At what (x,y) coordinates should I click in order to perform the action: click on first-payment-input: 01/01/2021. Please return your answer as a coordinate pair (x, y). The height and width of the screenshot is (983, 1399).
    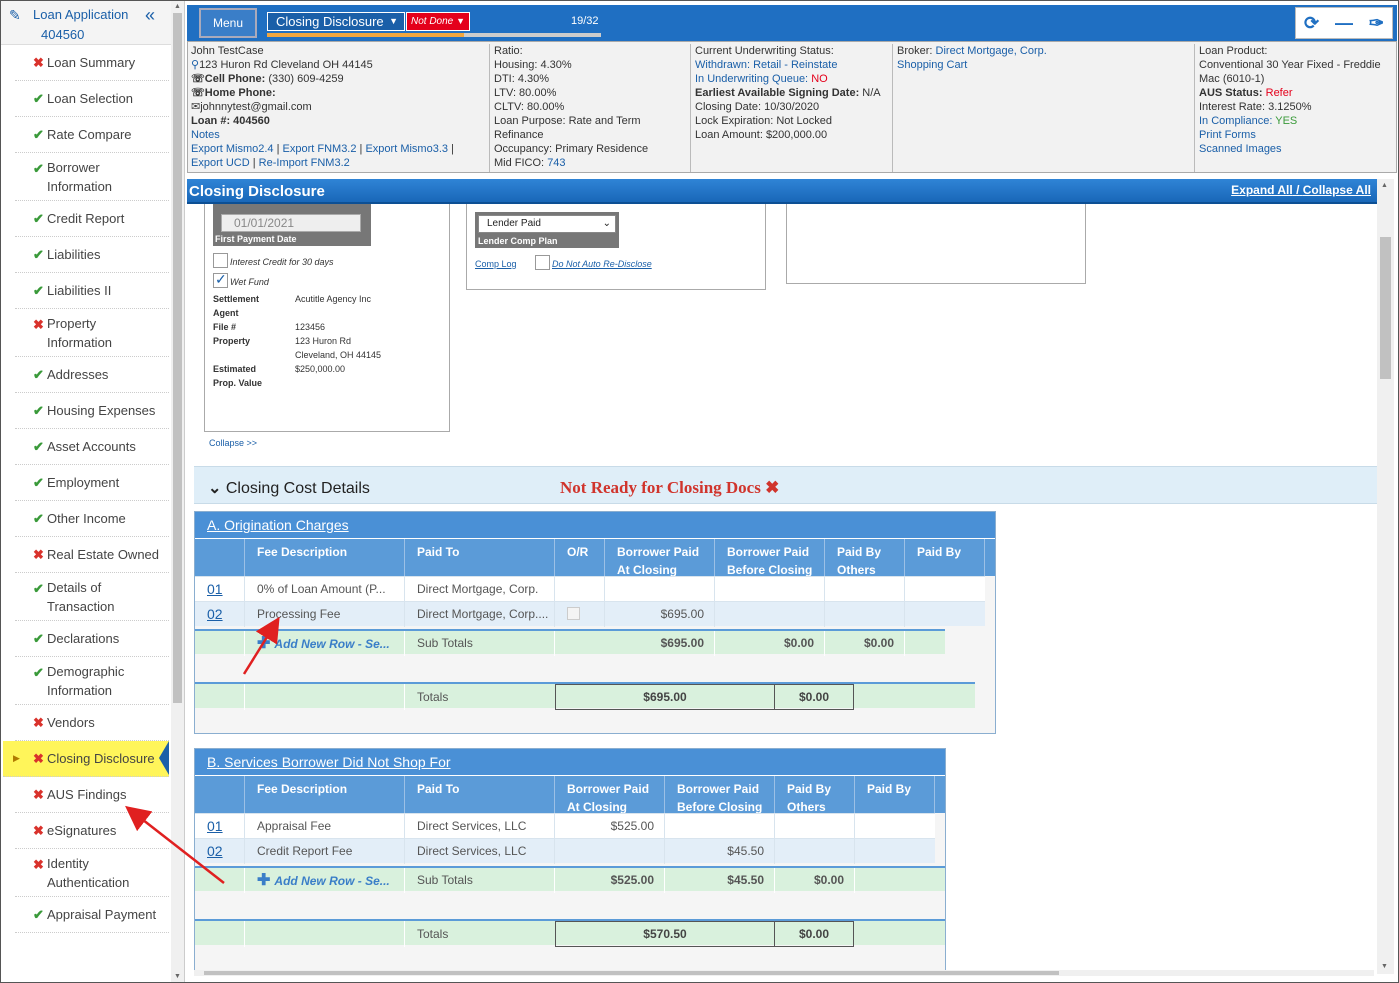
    Looking at the image, I should click on (291, 223).